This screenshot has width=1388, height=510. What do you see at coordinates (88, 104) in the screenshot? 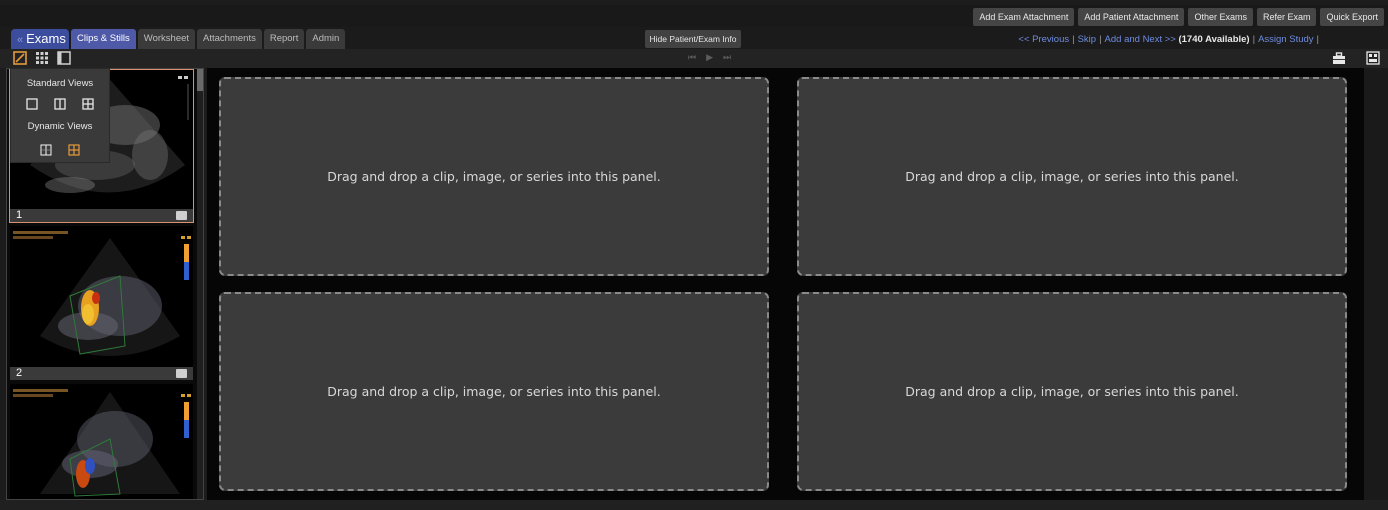
I see `quad-view-icon` at bounding box center [88, 104].